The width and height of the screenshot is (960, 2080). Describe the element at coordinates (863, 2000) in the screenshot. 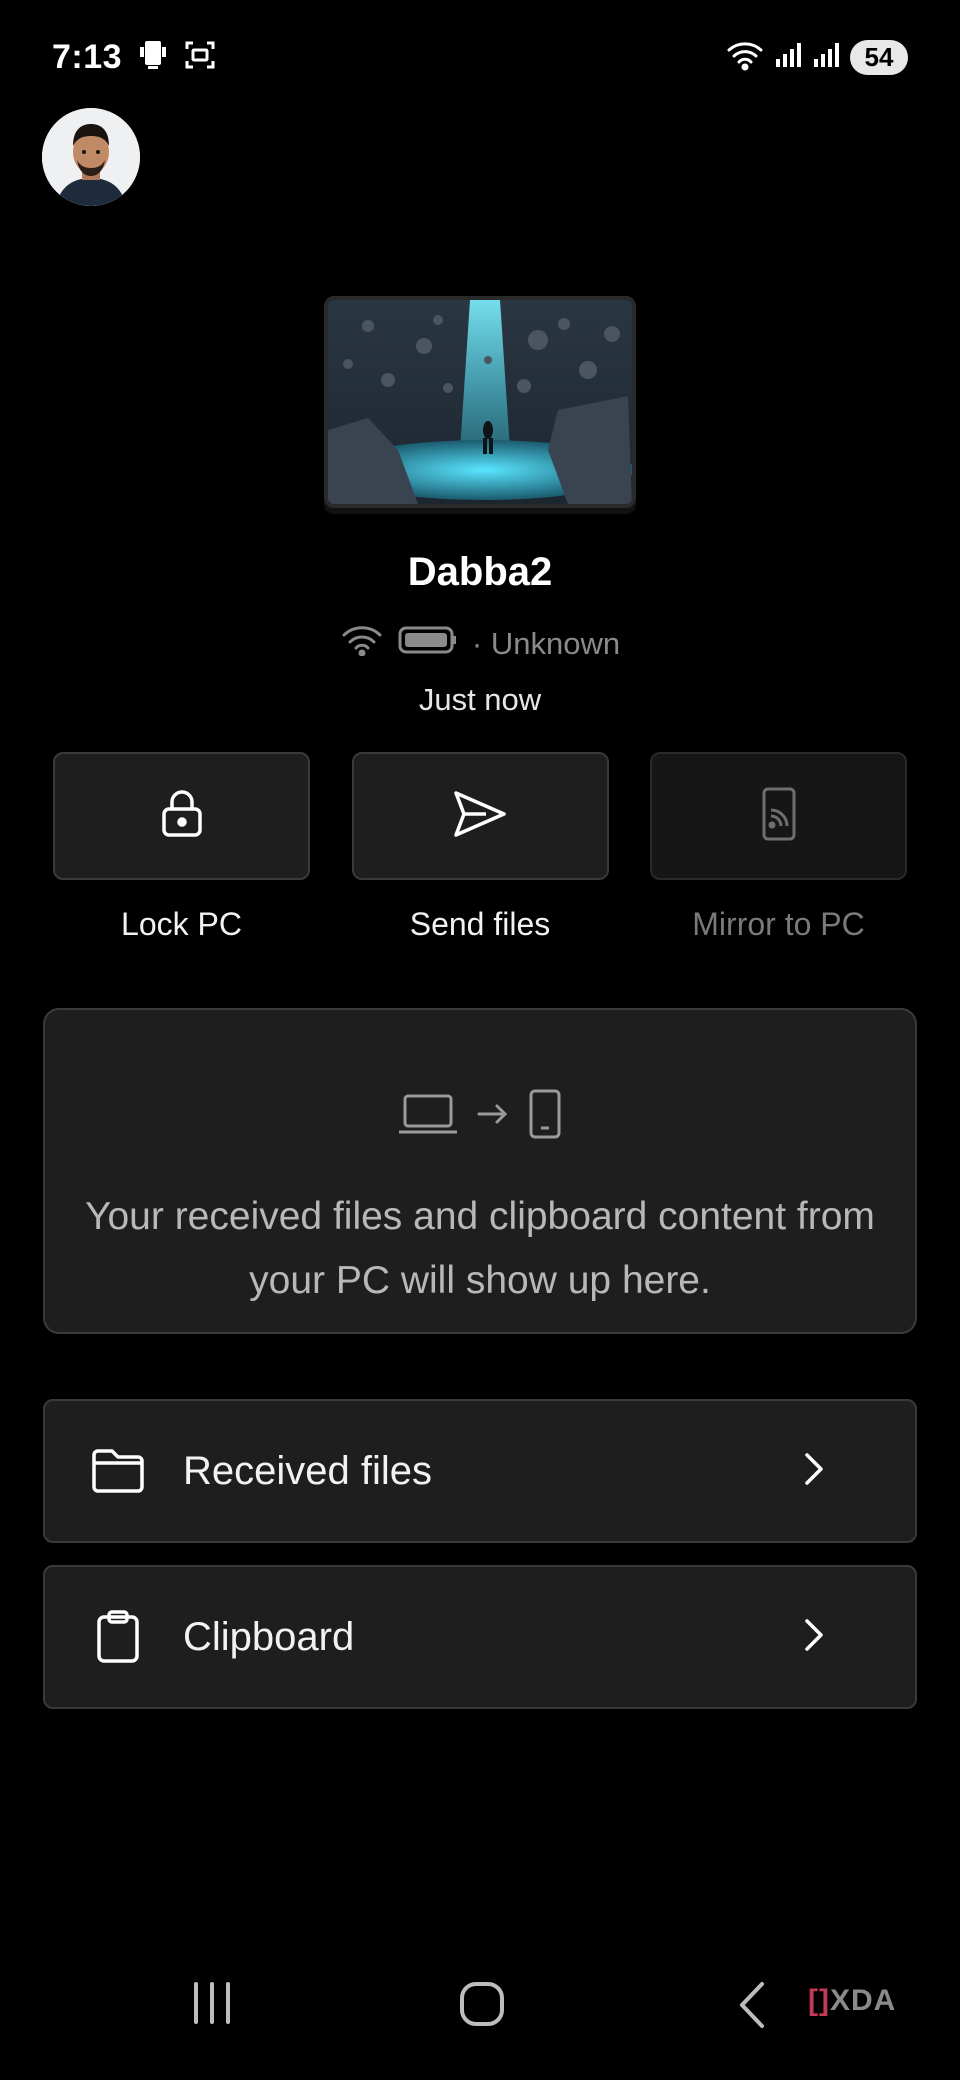

I see `watermark-text: XDA` at that location.